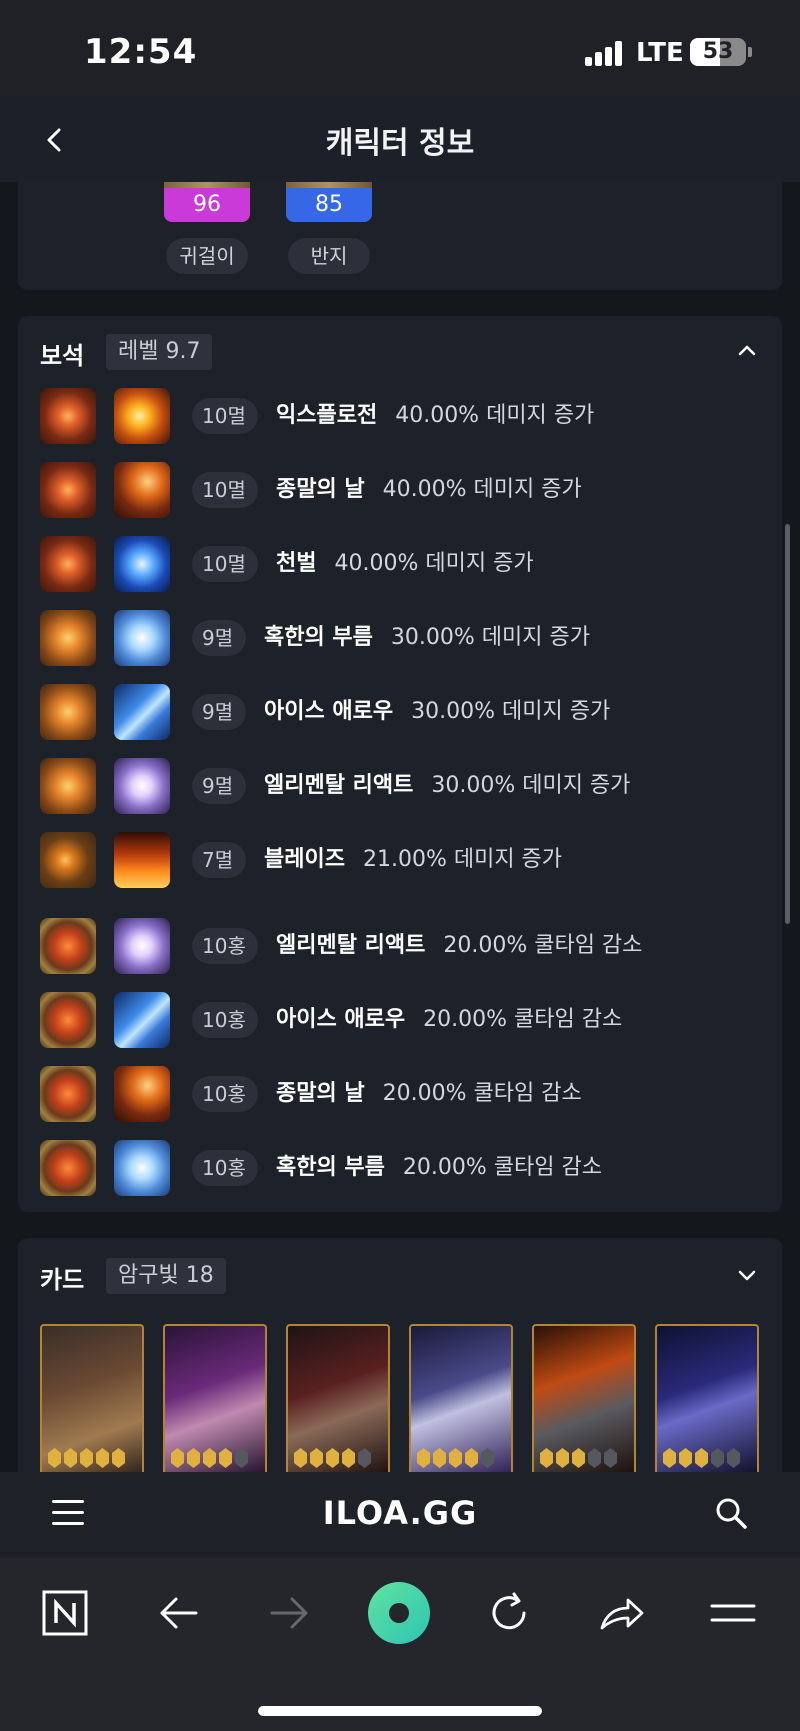  I want to click on earring-label: 귀걸이, so click(207, 256).